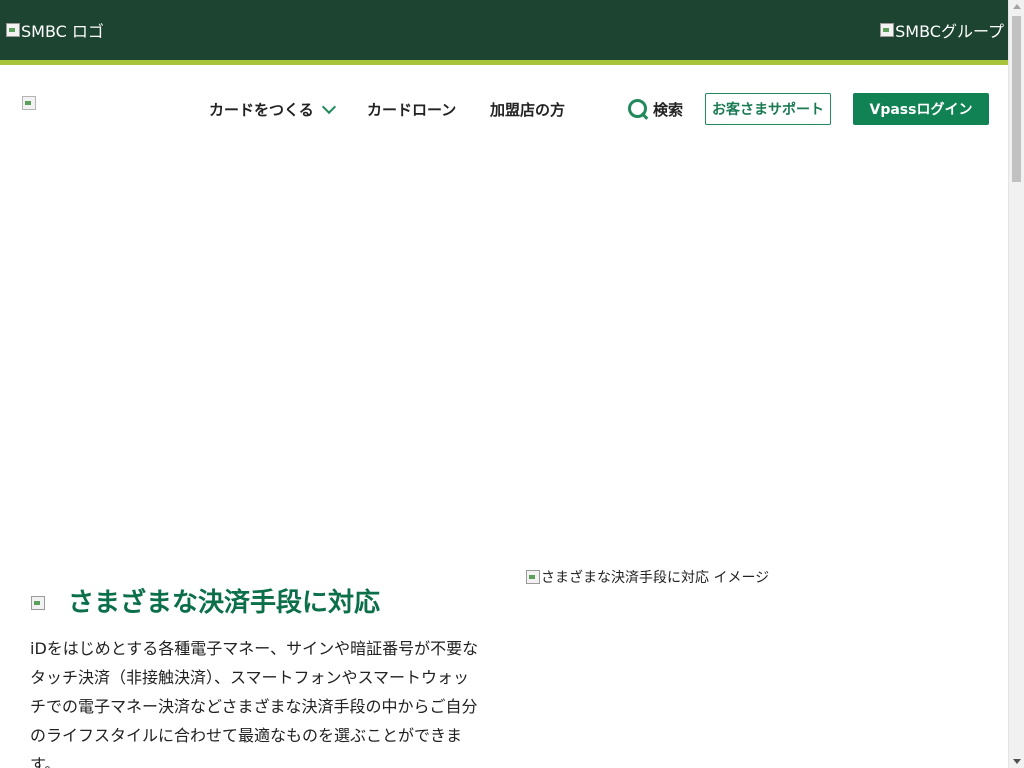 The image size is (1024, 768). What do you see at coordinates (921, 109) in the screenshot?
I see `vpass-login-button: Vpassログイン` at bounding box center [921, 109].